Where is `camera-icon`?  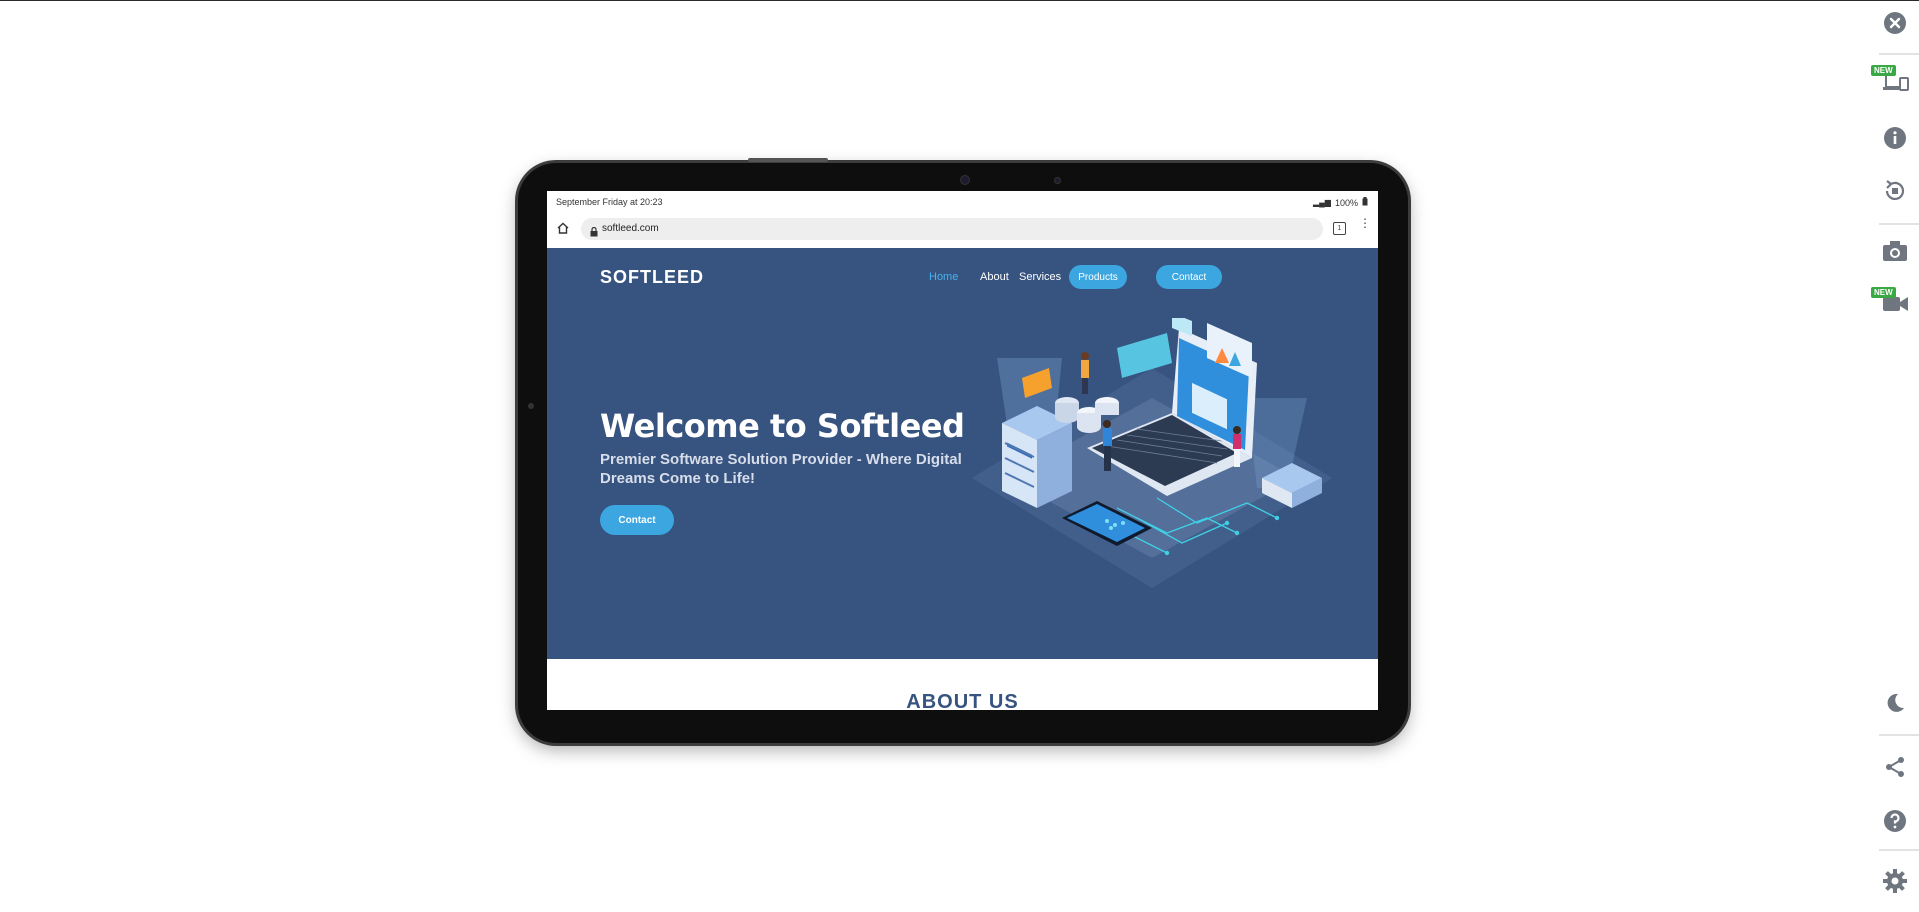 camera-icon is located at coordinates (1895, 251).